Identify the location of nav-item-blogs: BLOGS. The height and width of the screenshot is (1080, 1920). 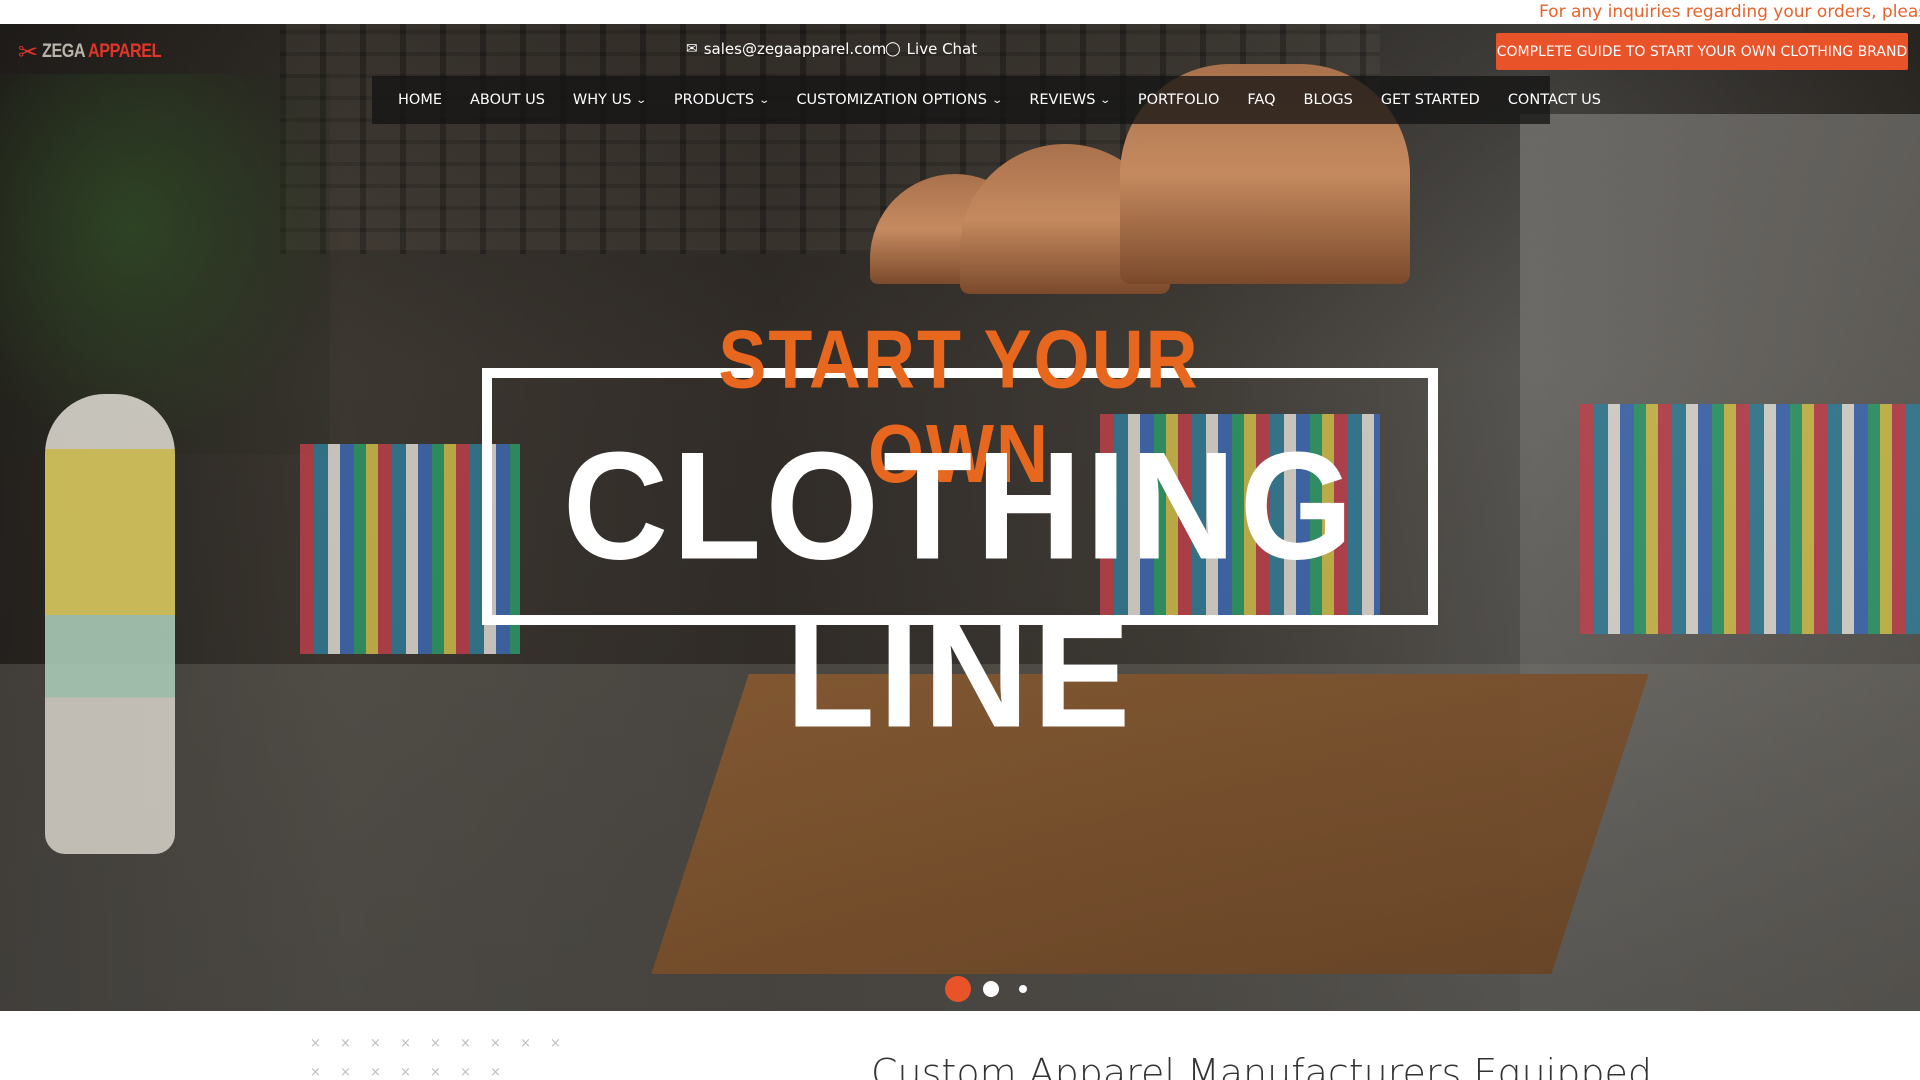
(1328, 100).